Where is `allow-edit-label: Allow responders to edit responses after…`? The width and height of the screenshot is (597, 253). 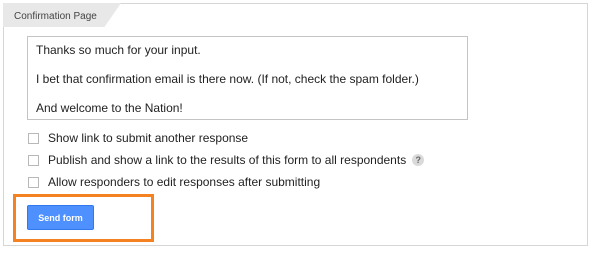
allow-edit-label: Allow responders to edit responses after… is located at coordinates (184, 182).